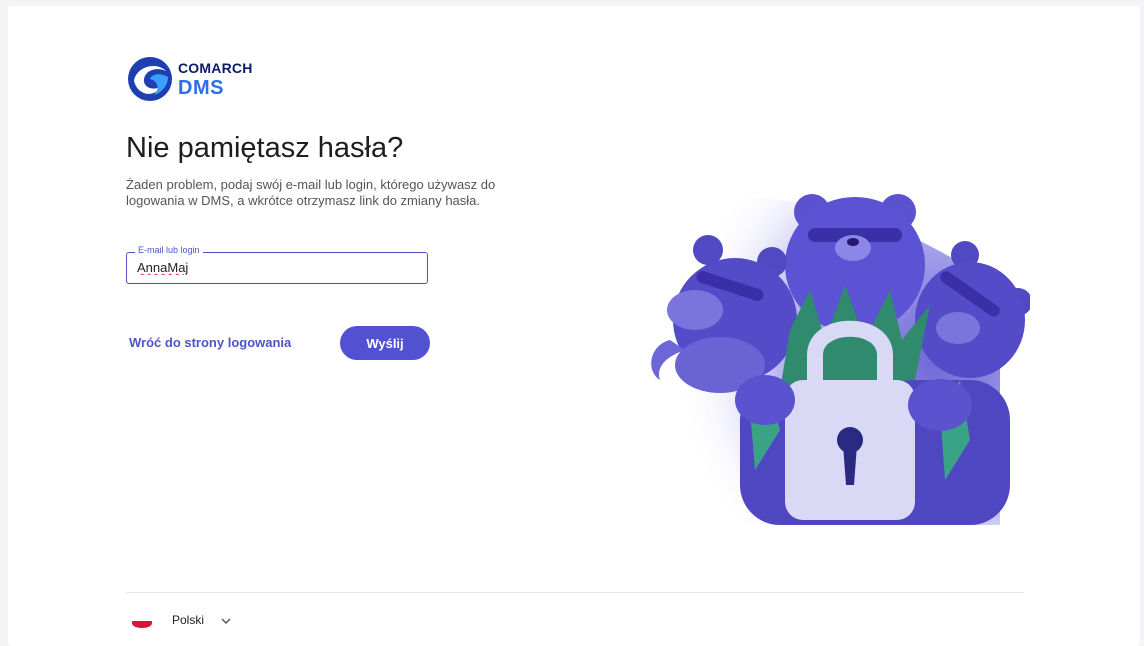  Describe the element at coordinates (265, 148) in the screenshot. I see `page-title: Nie pamiętasz hasła?` at that location.